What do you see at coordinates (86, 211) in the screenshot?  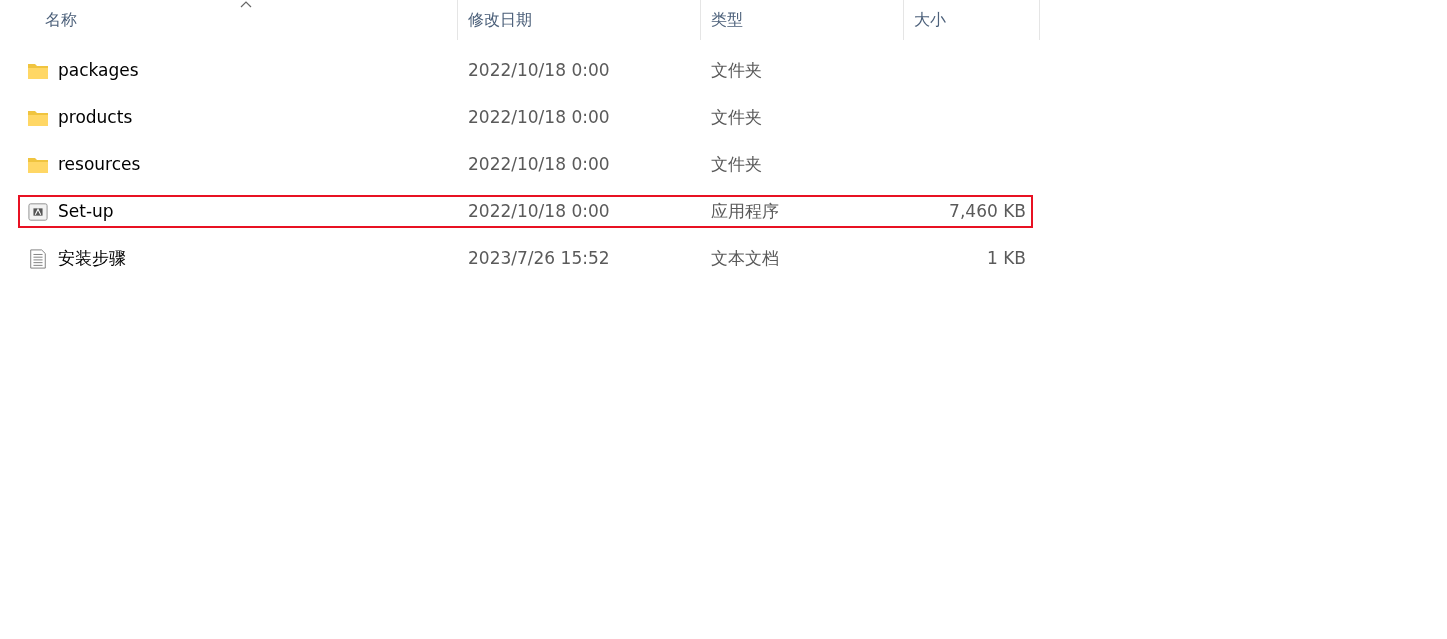 I see `file-name: Set-up` at bounding box center [86, 211].